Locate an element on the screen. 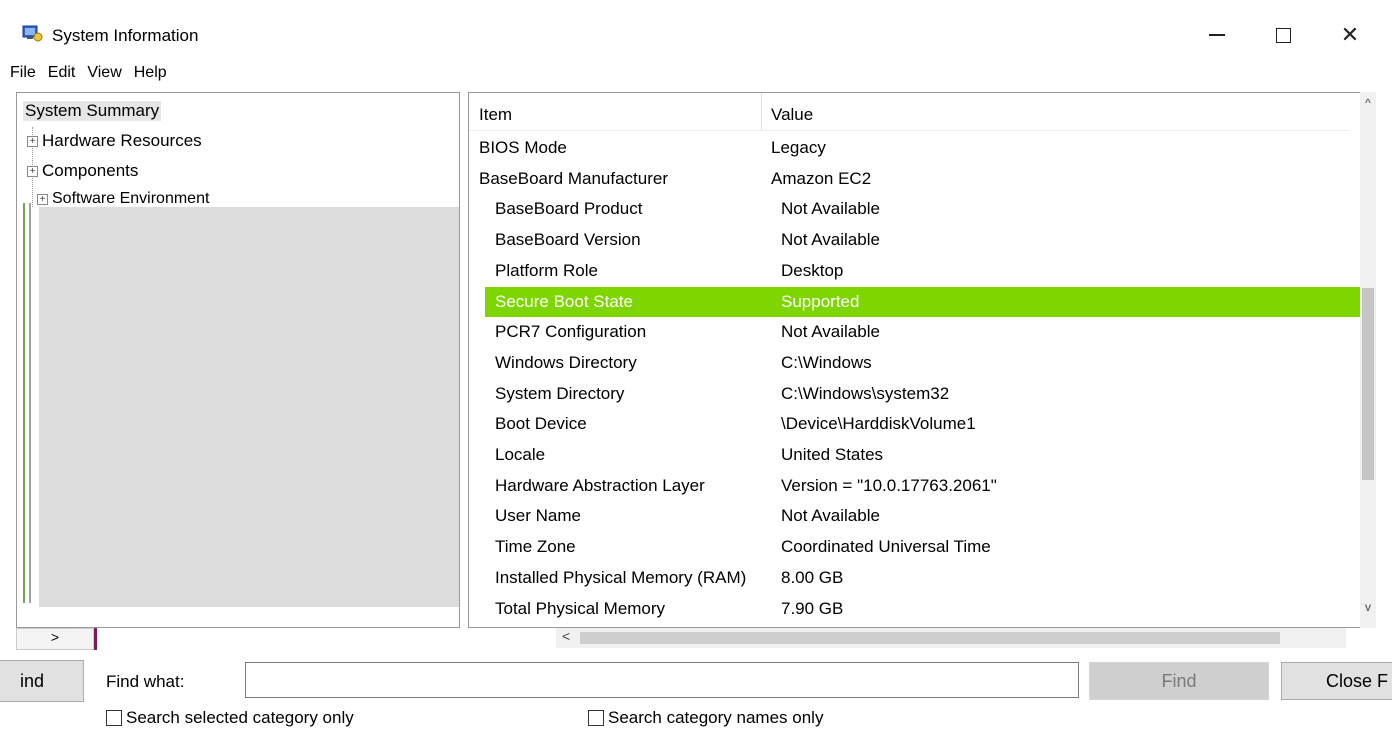 The image size is (1392, 736). minimize-button is located at coordinates (1217, 35).